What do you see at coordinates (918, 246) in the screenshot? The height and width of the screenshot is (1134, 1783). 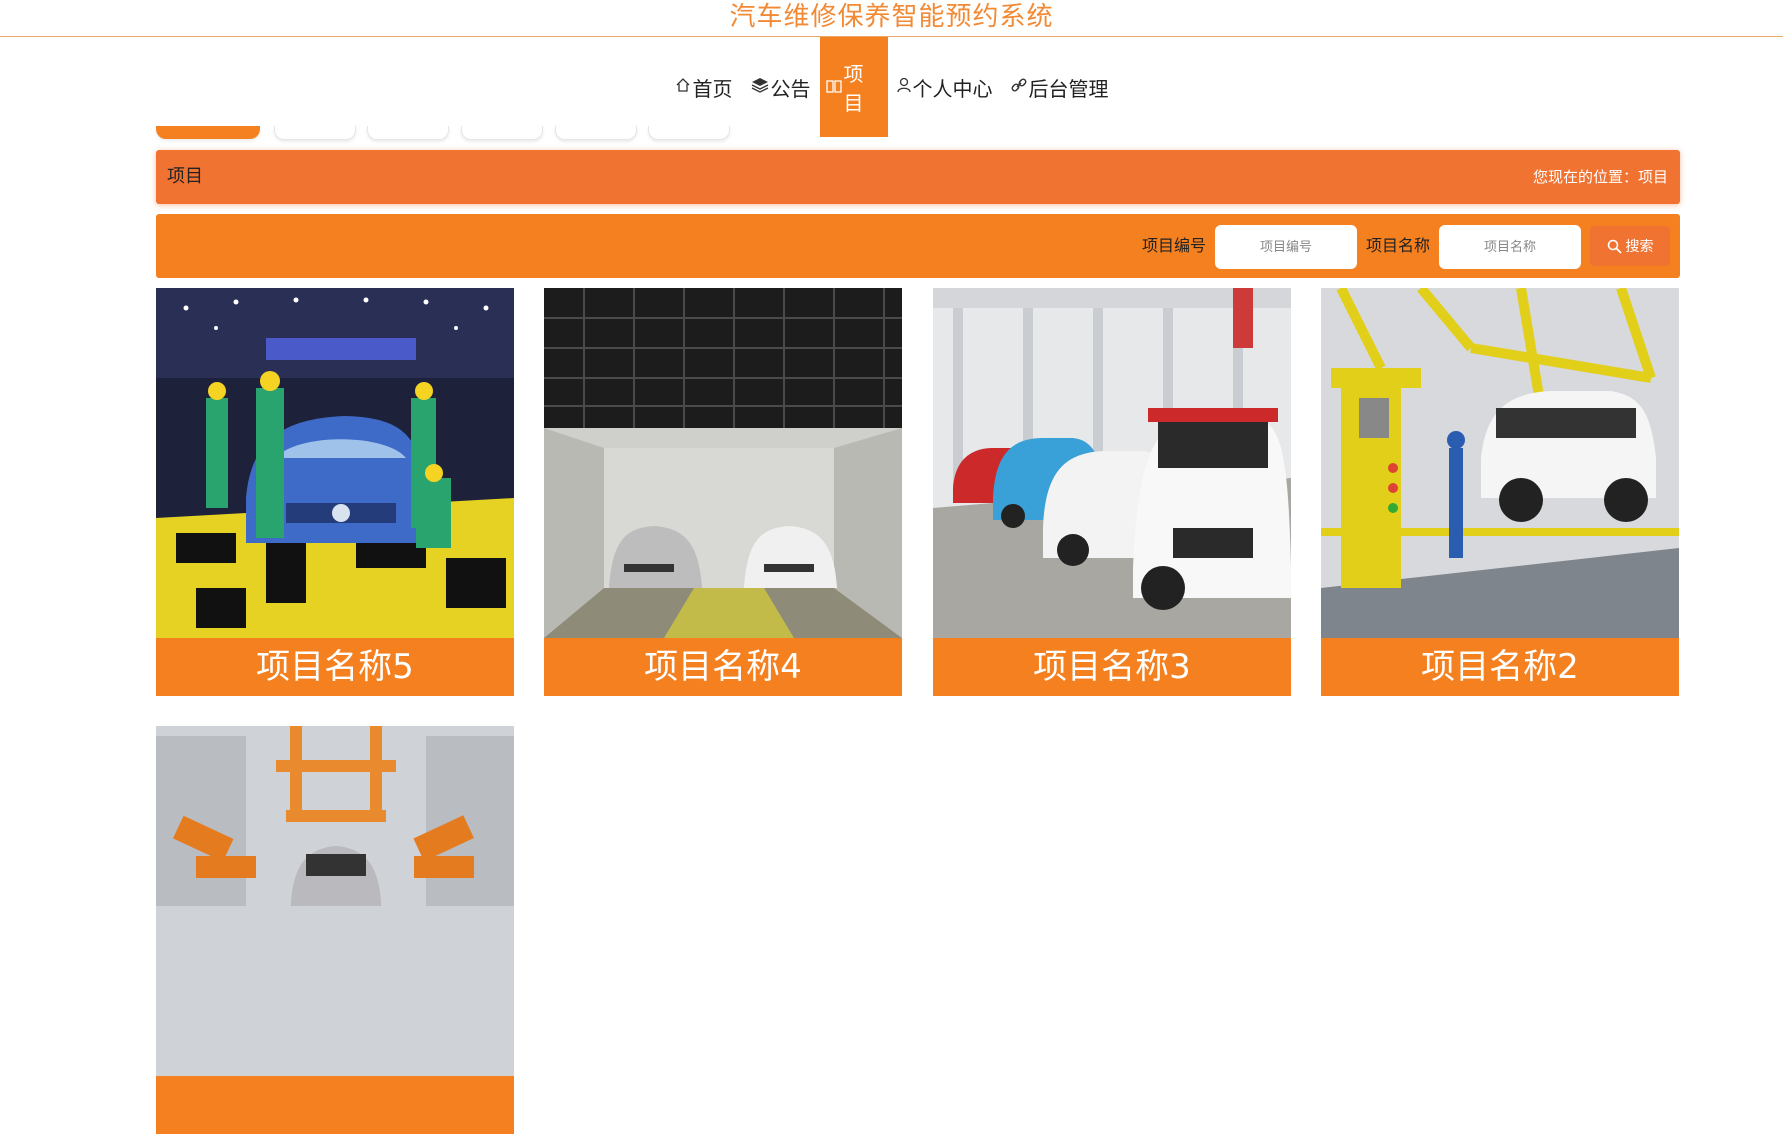 I see `search-bar: 项目编号 项目名称 搜索` at bounding box center [918, 246].